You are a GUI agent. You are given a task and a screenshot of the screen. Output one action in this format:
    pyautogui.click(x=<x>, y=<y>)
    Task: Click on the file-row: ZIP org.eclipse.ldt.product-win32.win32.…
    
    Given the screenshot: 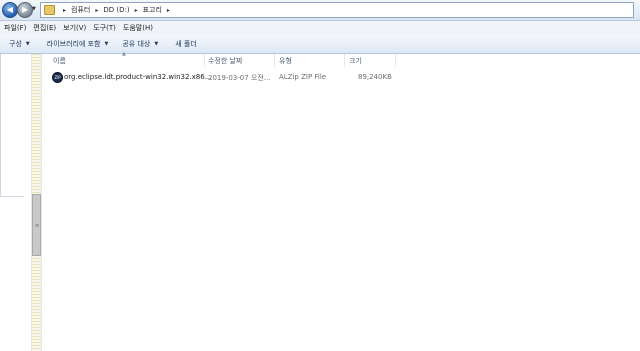 What is the action you would take?
    pyautogui.click(x=341, y=77)
    